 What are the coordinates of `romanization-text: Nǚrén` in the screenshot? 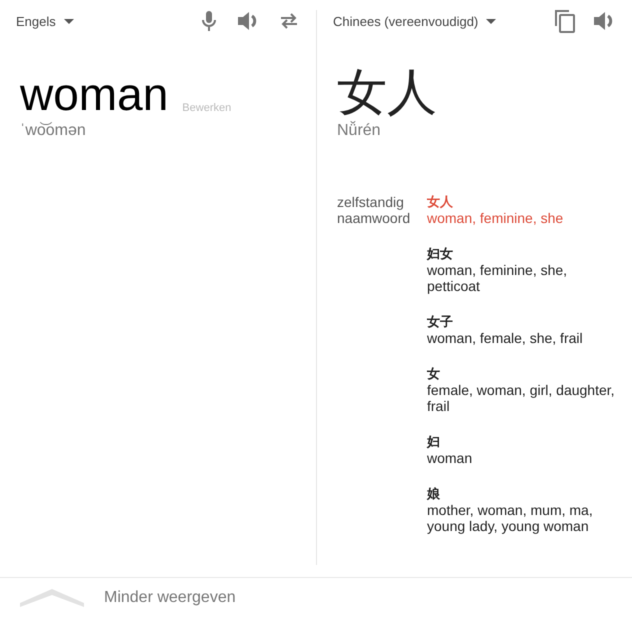 It's located at (359, 131).